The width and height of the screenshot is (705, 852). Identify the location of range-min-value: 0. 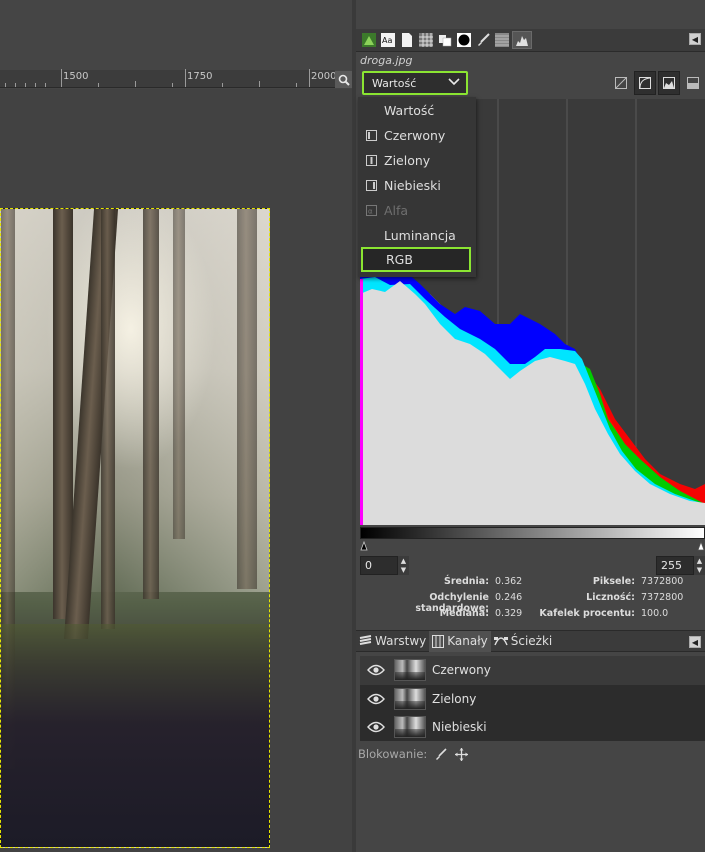
(368, 565).